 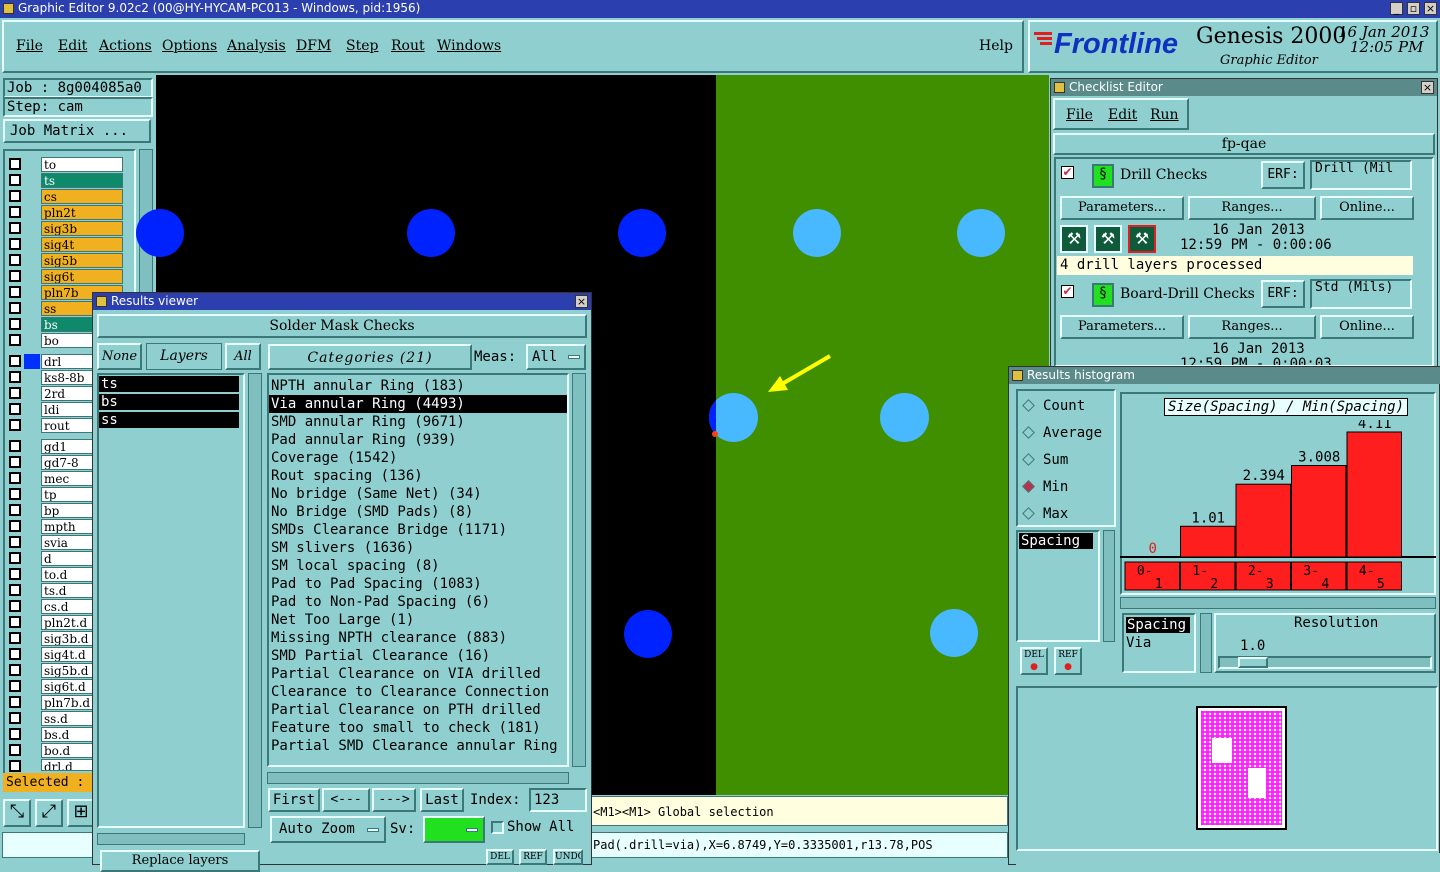 I want to click on menu-step: Step, so click(x=362, y=46).